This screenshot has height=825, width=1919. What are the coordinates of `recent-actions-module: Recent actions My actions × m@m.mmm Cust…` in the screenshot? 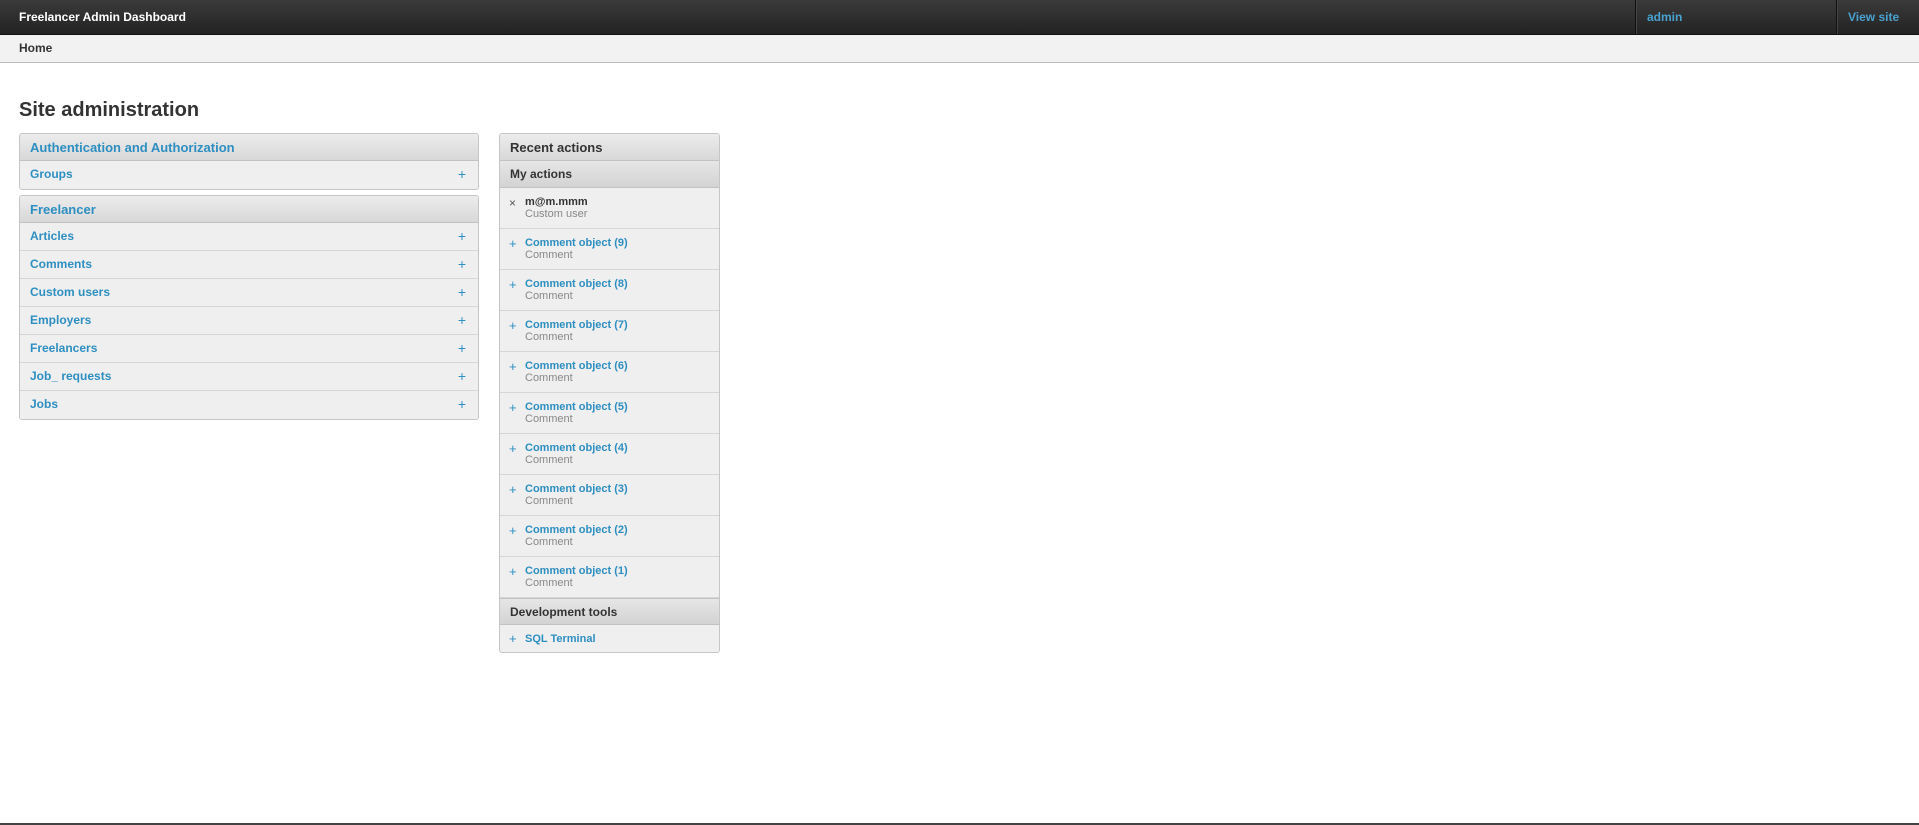 It's located at (609, 393).